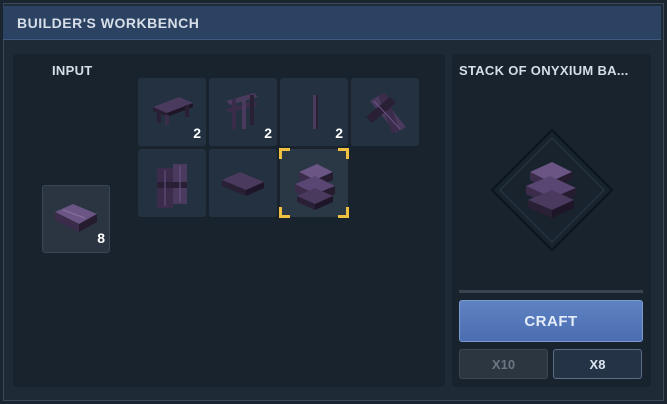 This screenshot has width=667, height=404. I want to click on quantity-x10-button: X10, so click(503, 364).